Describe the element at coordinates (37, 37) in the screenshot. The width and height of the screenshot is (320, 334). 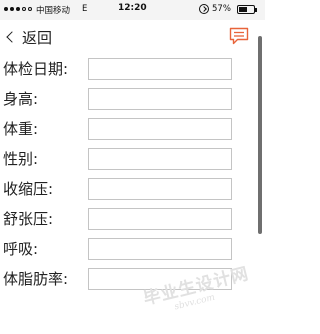
I see `back-label: 返回` at that location.